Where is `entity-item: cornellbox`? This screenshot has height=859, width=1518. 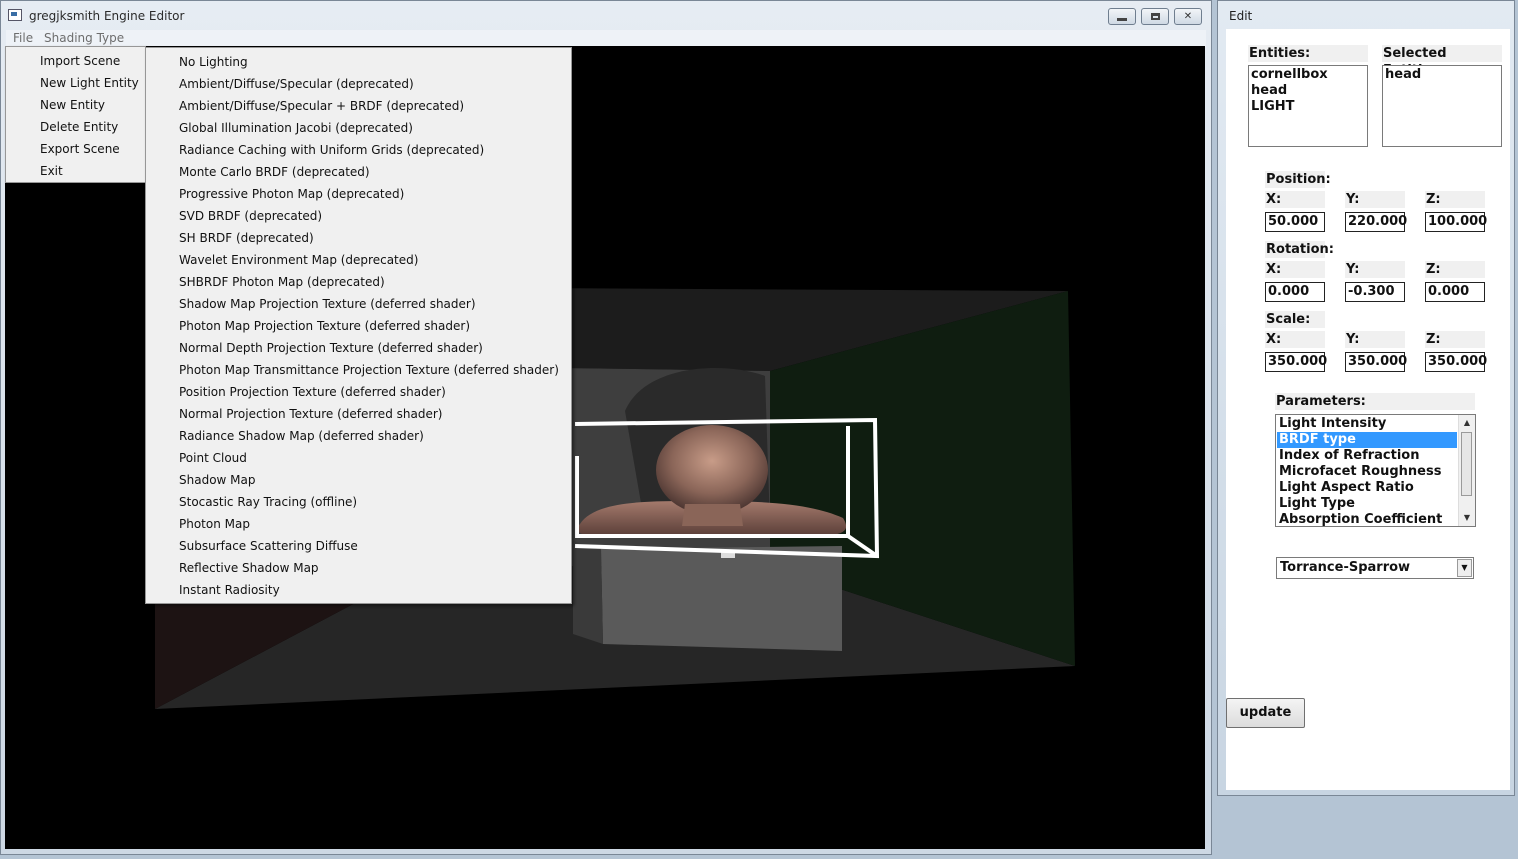
entity-item: cornellbox is located at coordinates (1308, 75).